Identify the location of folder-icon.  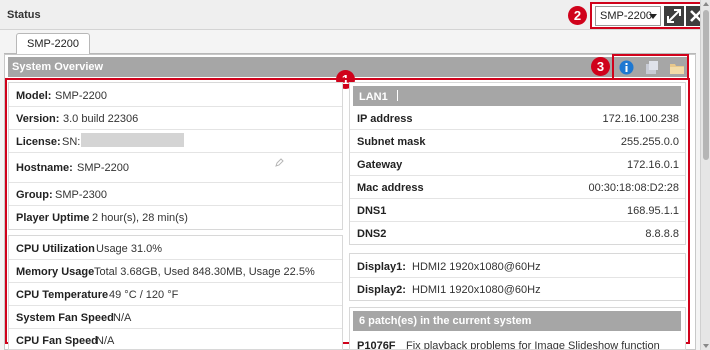
(677, 67).